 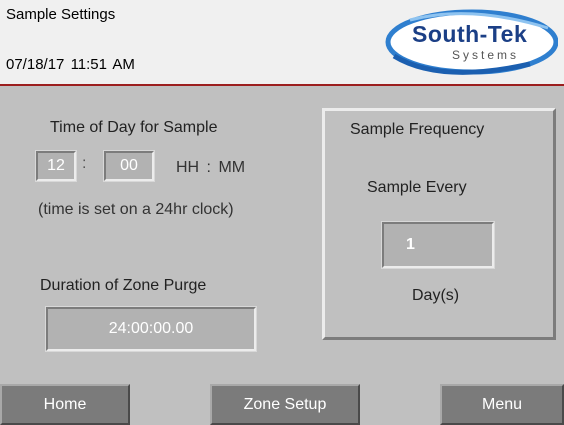 I want to click on time-text: 11:51 AM, so click(x=102, y=64).